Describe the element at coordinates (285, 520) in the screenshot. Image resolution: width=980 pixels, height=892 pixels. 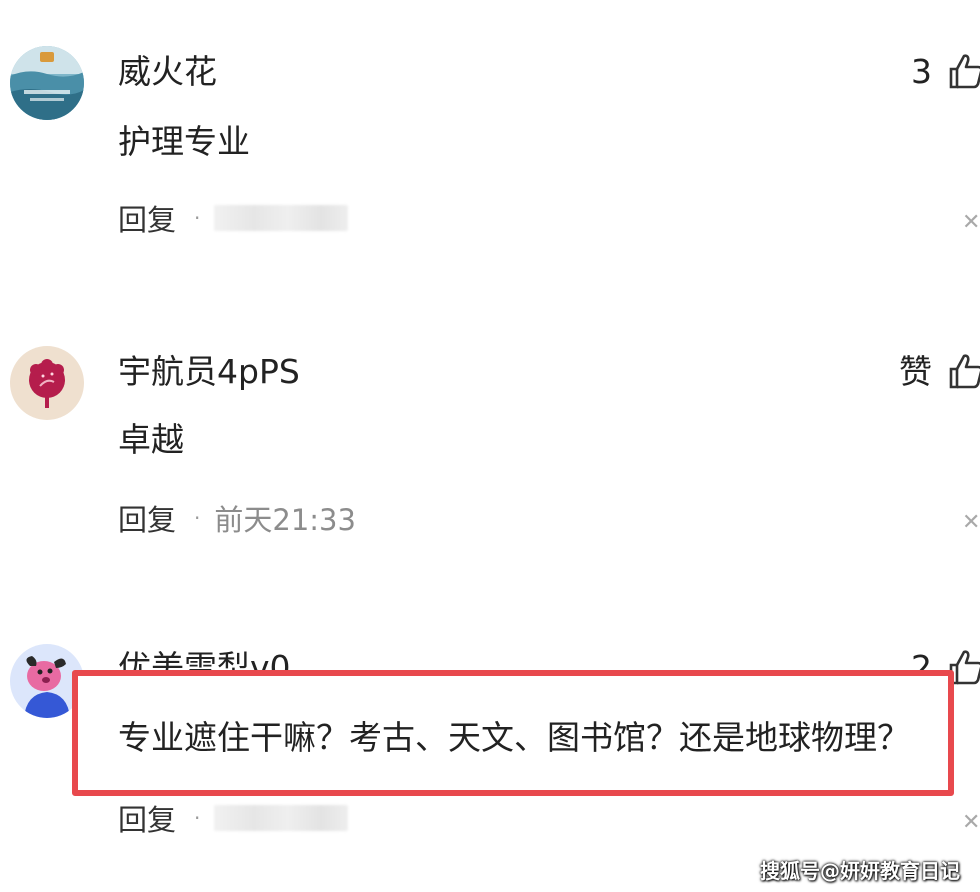
I see `timestamp: 前天21:33` at that location.